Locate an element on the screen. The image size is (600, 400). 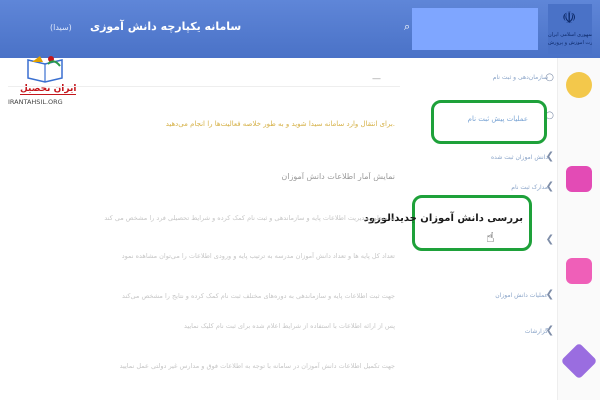
right-sidebar is located at coordinates (578, 229).